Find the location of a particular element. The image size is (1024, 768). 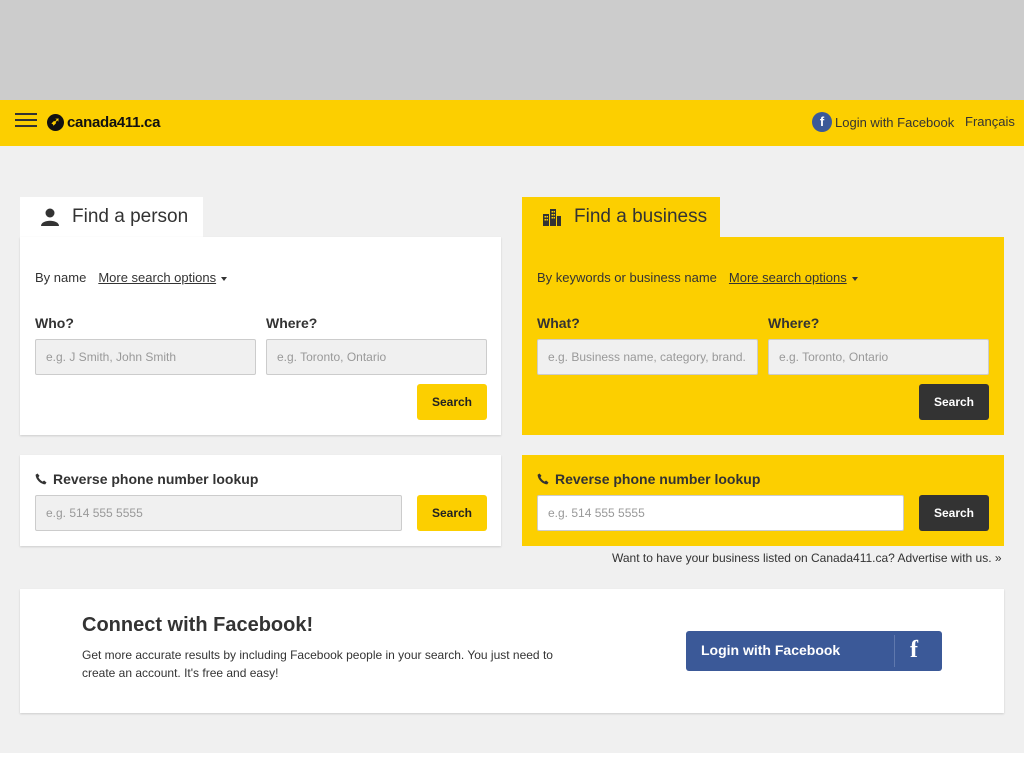

person-more-options-link: More search options is located at coordinates (163, 277).